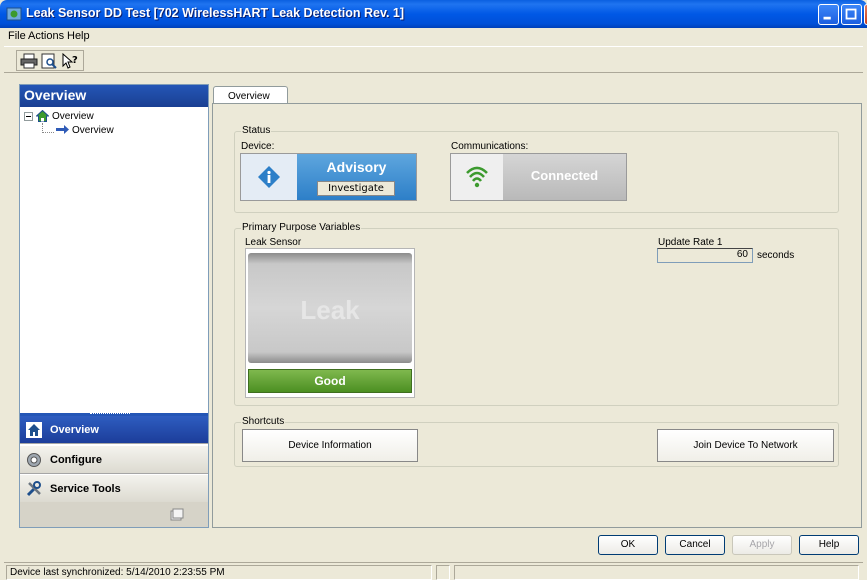  Describe the element at coordinates (78, 36) in the screenshot. I see `menu-help: Help` at that location.